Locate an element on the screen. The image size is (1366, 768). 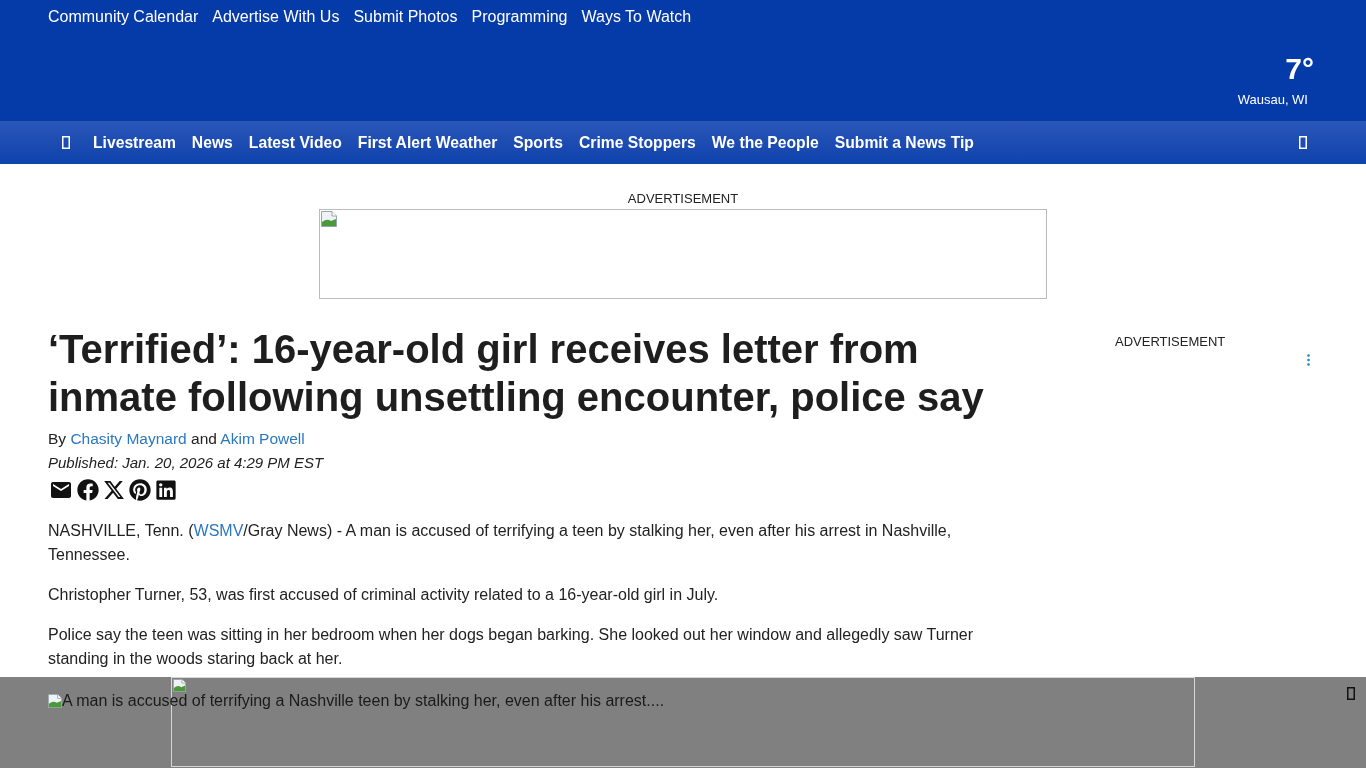
nav-link: Livestream is located at coordinates (134, 142).